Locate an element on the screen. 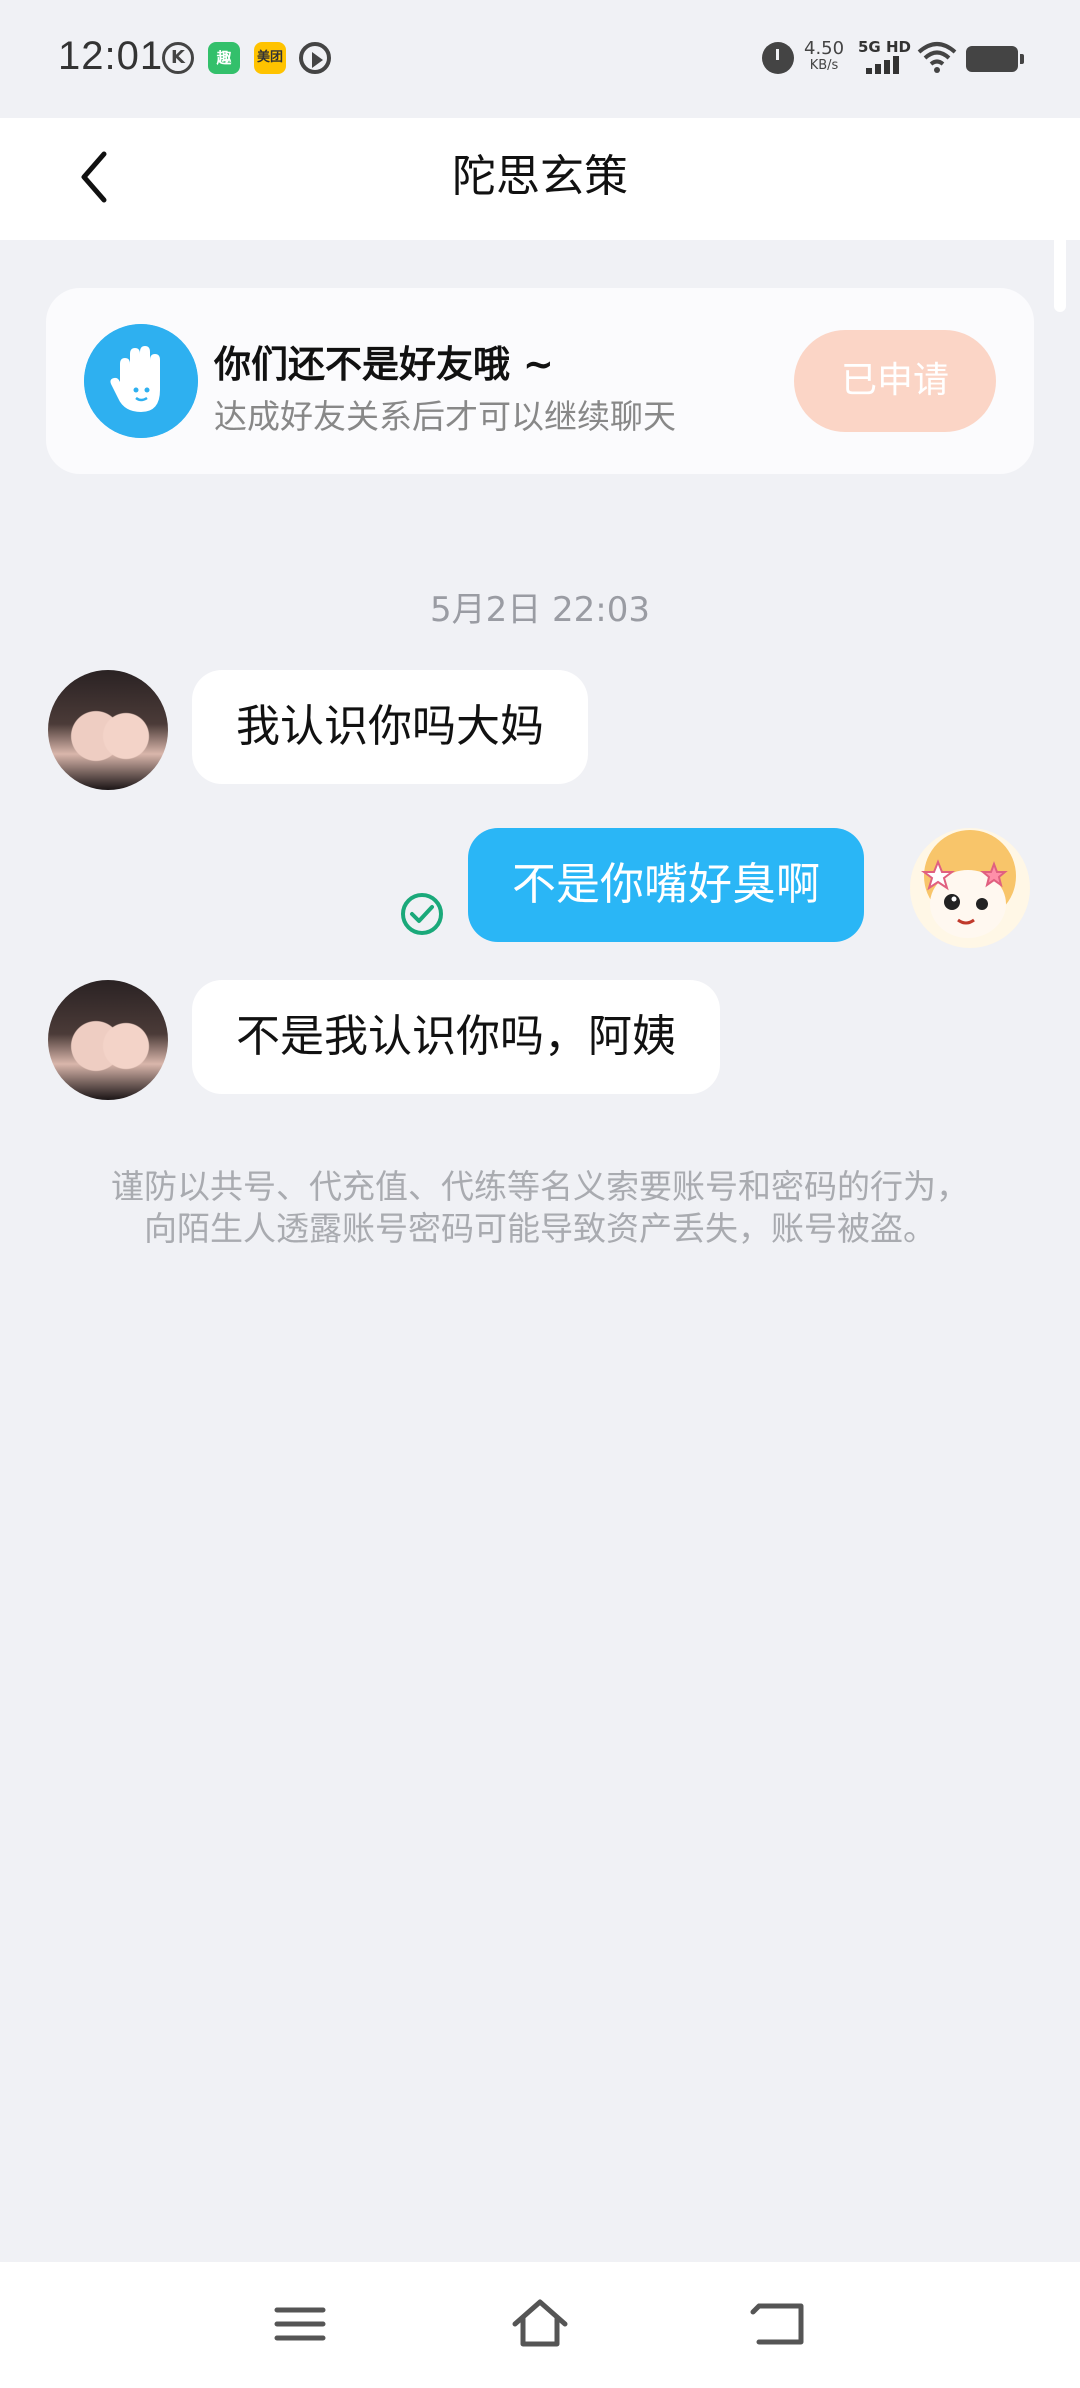 Image resolution: width=1080 pixels, height=2388 pixels. net-speed-value: 4.50 is located at coordinates (824, 48).